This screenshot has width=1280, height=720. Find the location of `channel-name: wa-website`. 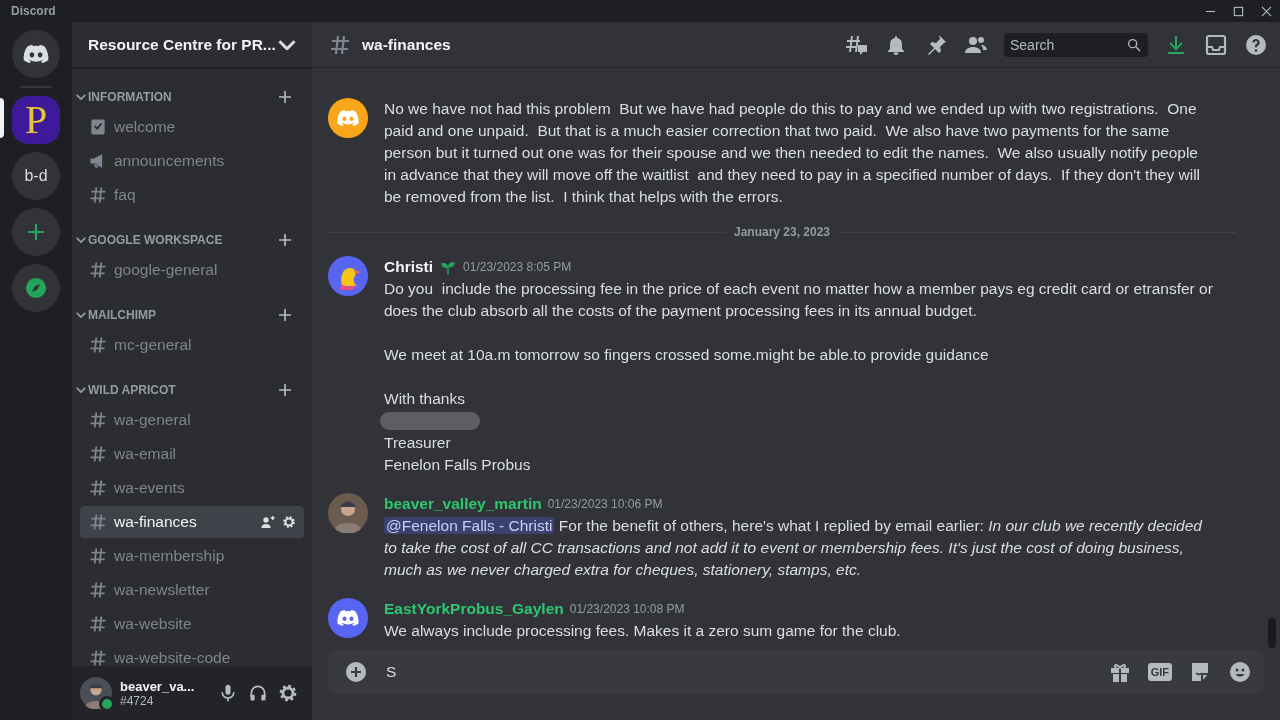

channel-name: wa-website is located at coordinates (153, 624).